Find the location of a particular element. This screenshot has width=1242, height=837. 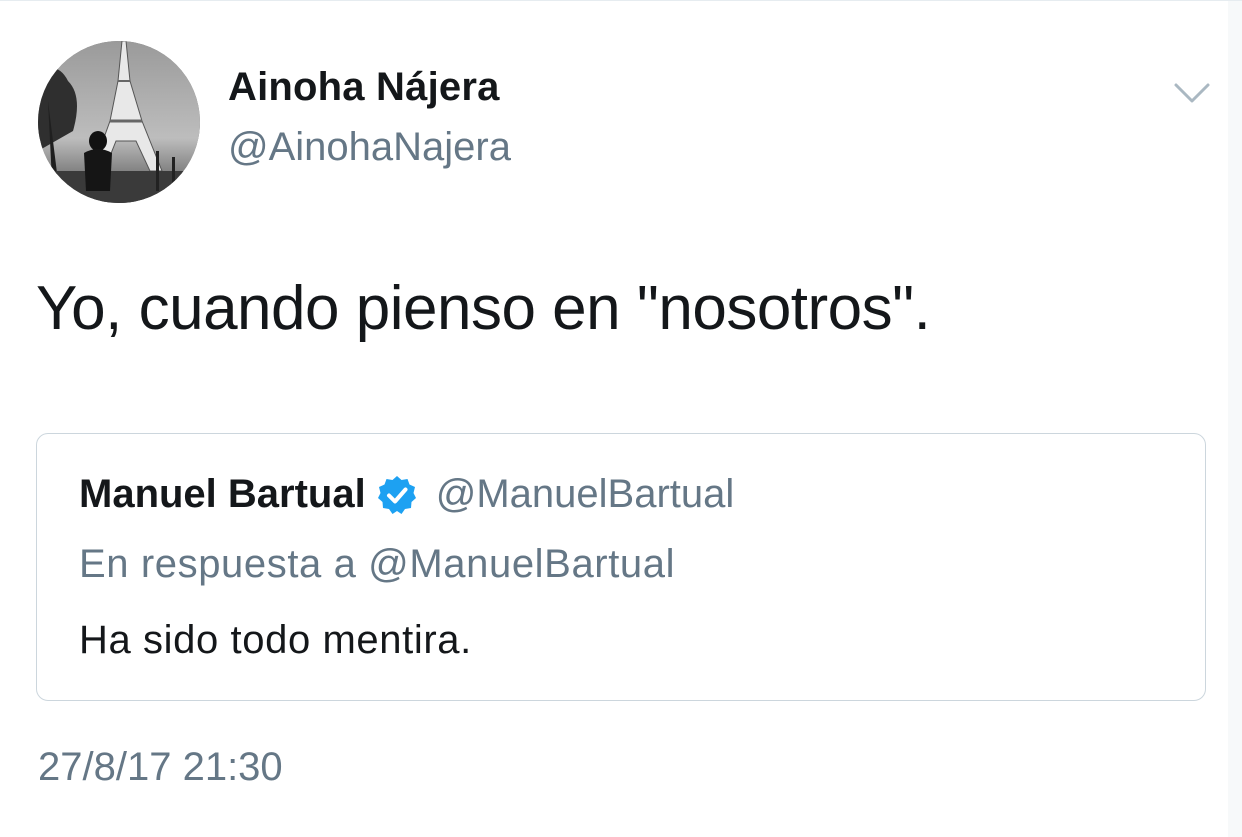

tweet-text: Yo, cuando pienso en "nosotros". is located at coordinates (483, 308).